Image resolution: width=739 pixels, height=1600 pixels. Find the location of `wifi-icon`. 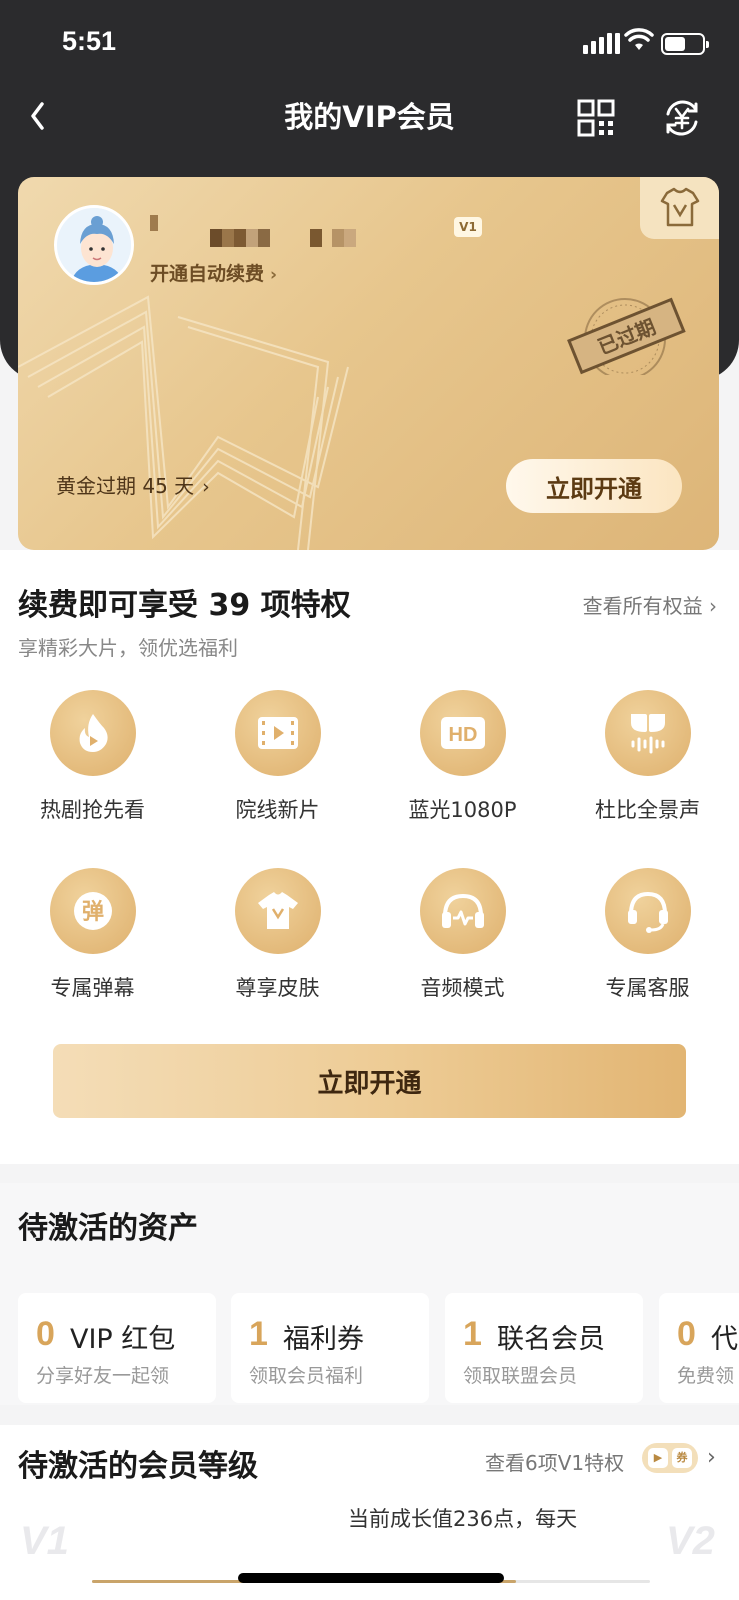

wifi-icon is located at coordinates (639, 39).